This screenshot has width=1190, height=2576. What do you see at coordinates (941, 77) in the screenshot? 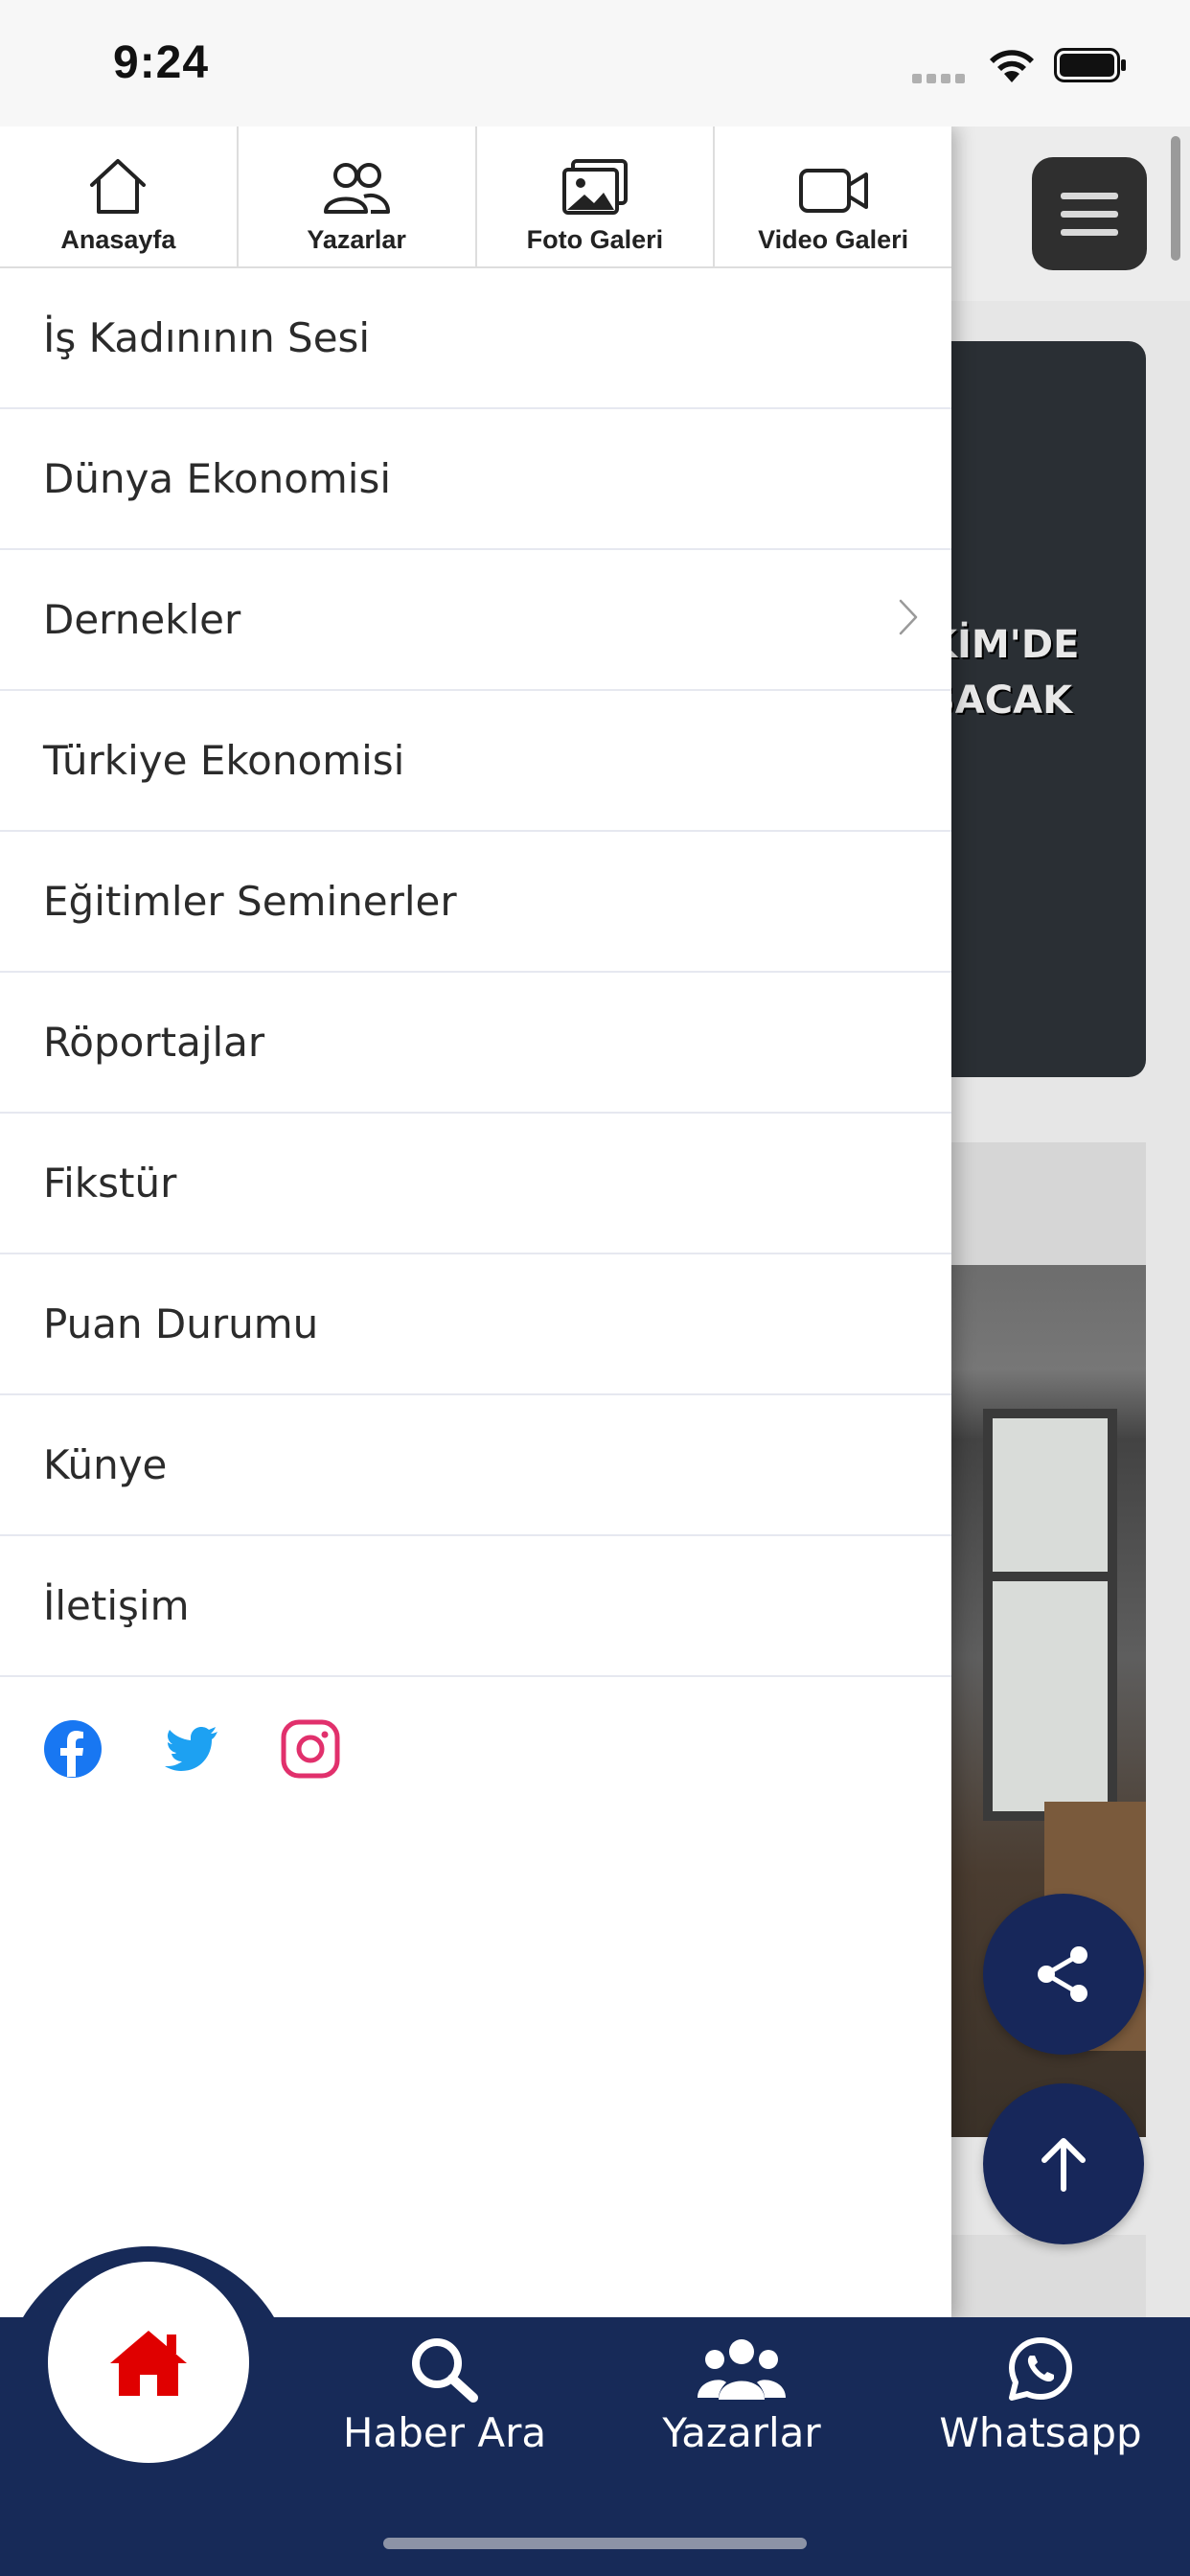
I see `signal-dots-icon` at bounding box center [941, 77].